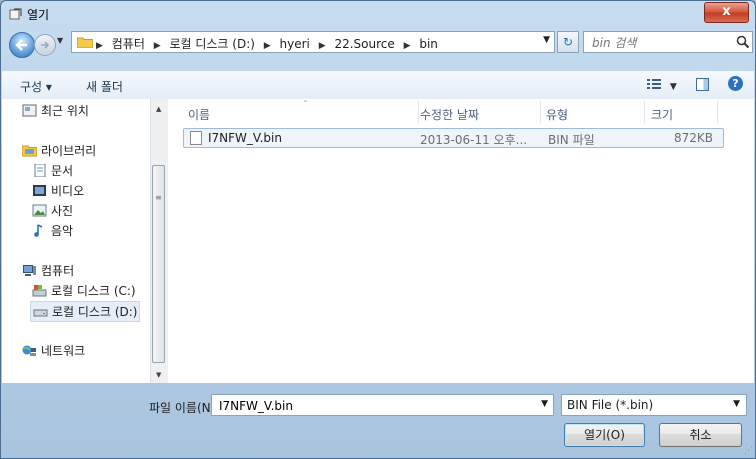  I want to click on resize-grip-icon: ⋰, so click(748, 451).